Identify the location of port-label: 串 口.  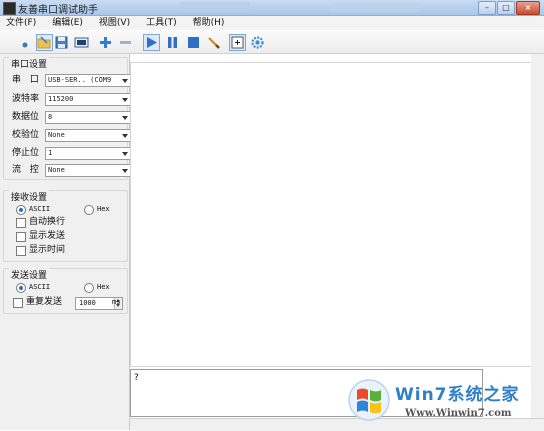
(27, 80).